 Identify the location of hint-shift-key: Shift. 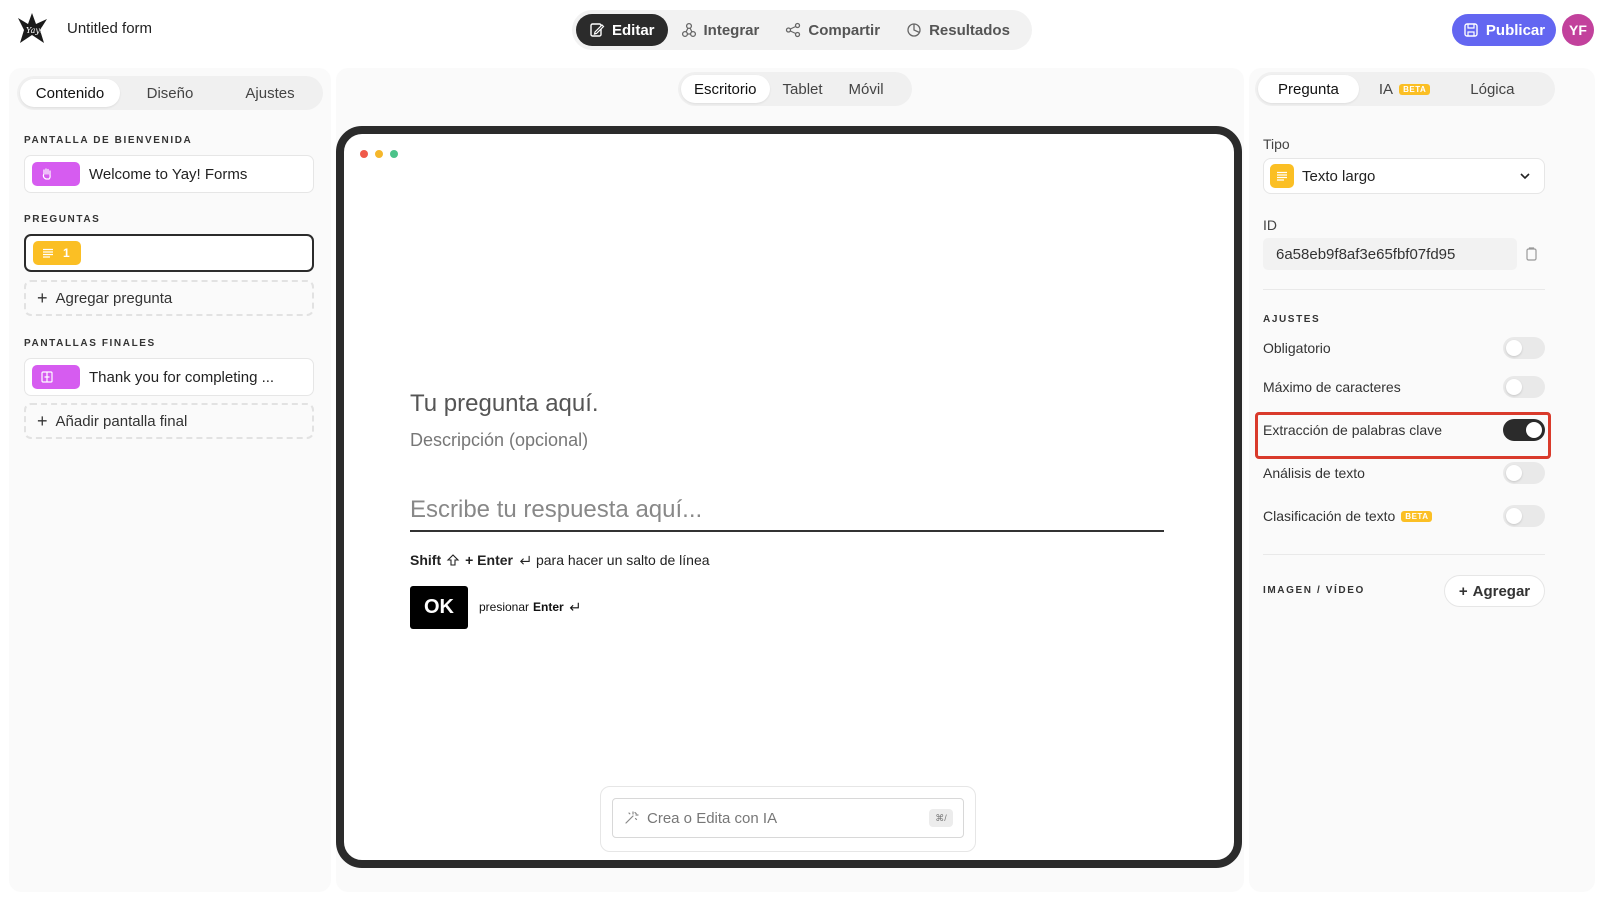
(426, 560).